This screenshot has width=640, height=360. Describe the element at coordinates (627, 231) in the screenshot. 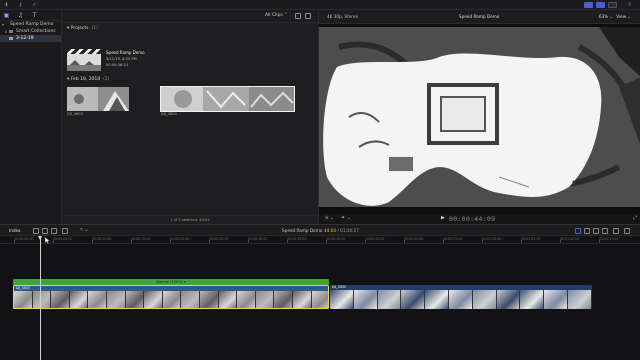

I see `effects-browser-icon` at that location.